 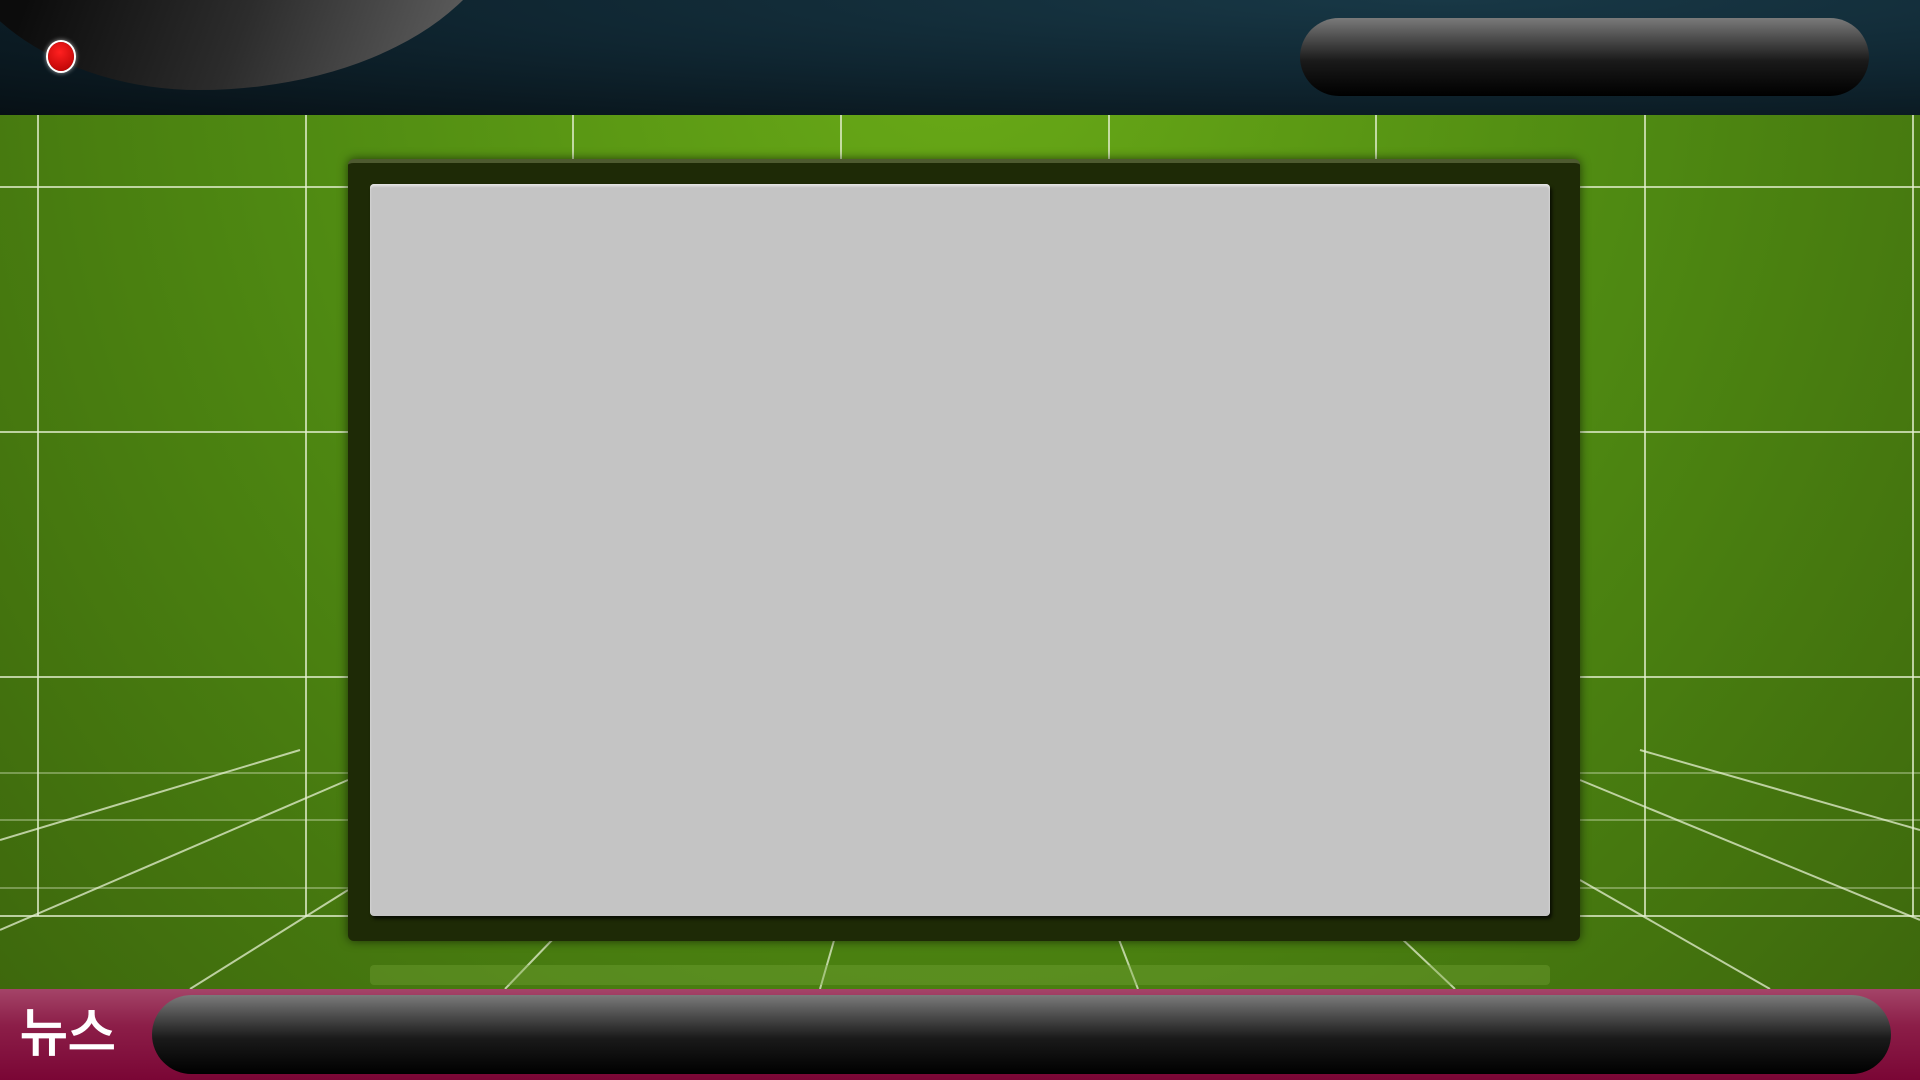 I want to click on logo-swoosh, so click(x=255, y=45).